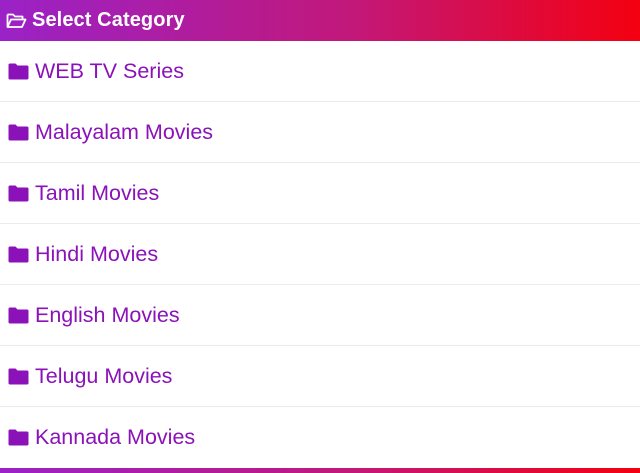 This screenshot has width=640, height=473. Describe the element at coordinates (124, 131) in the screenshot. I see `category-label: Malayalam Movies` at that location.